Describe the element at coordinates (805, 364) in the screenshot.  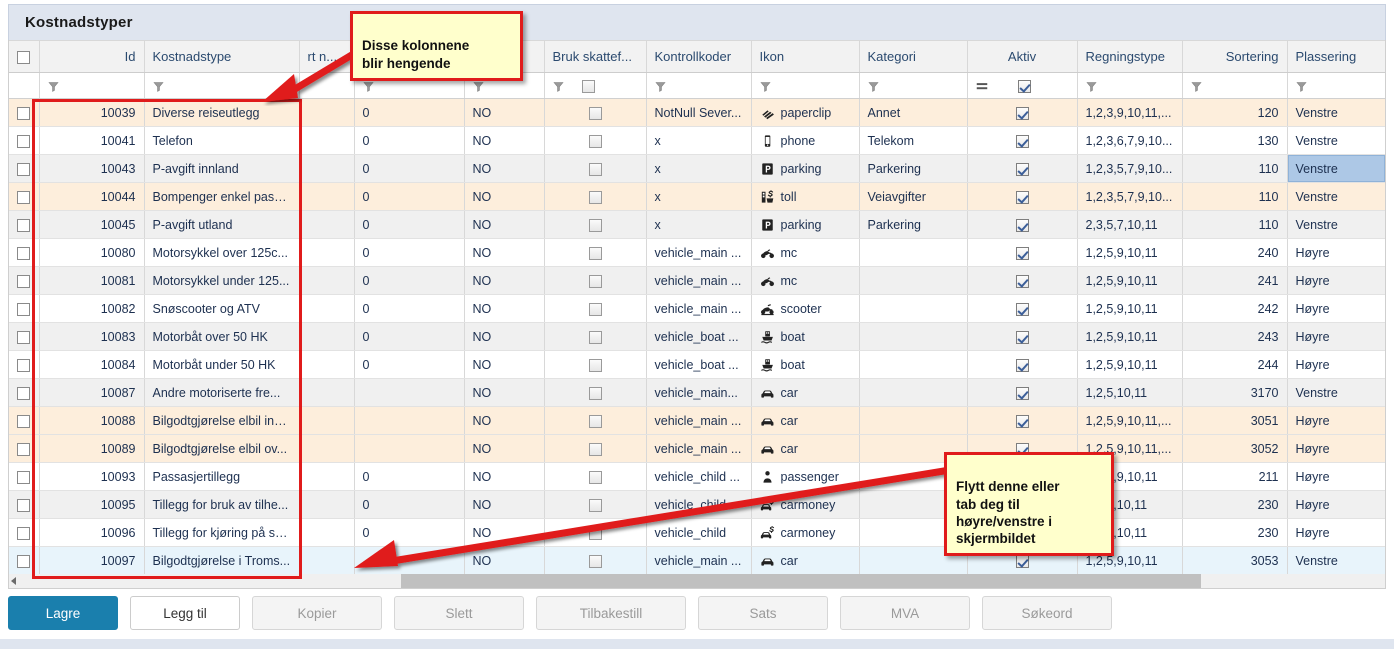
I see `cell-ikon: boat` at that location.